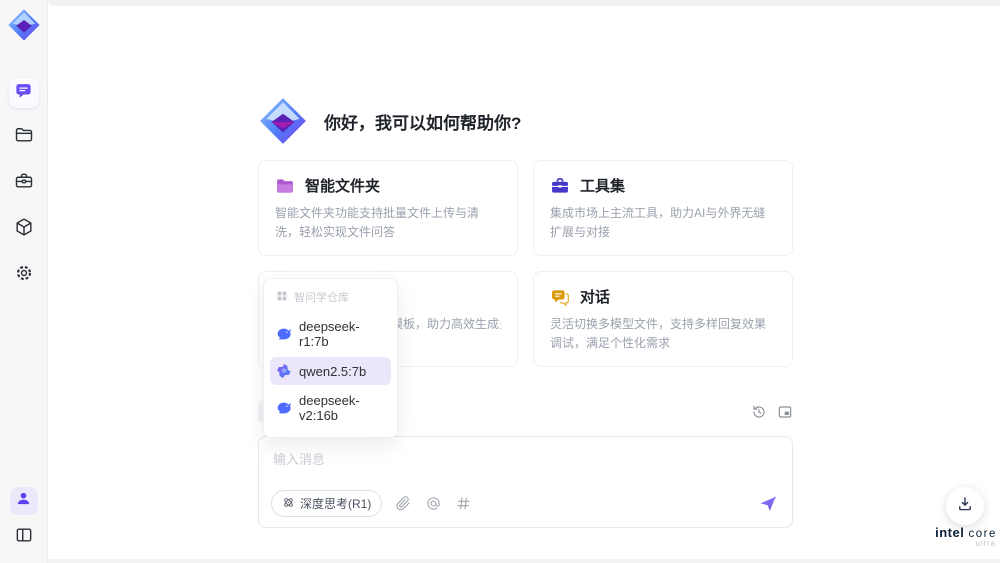 Image resolution: width=1000 pixels, height=563 pixels. I want to click on card-title: 智能文件夹, so click(343, 186).